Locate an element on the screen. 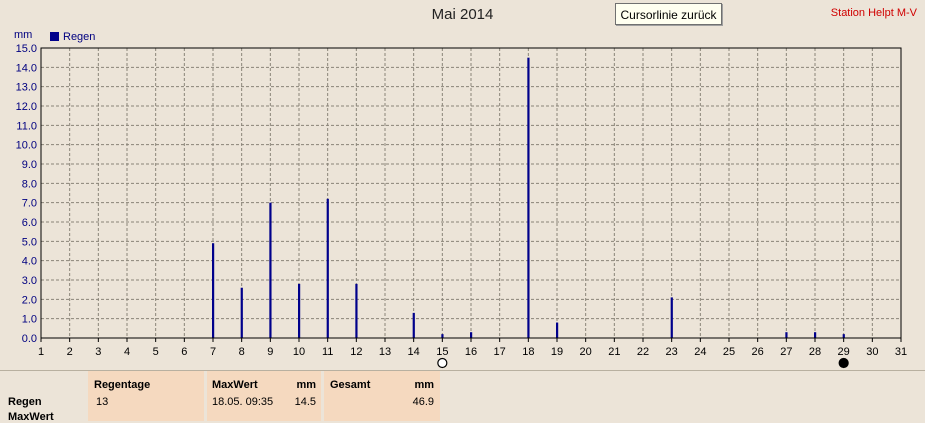 The width and height of the screenshot is (925, 423). y-tick-label: 5.0 is located at coordinates (29, 242).